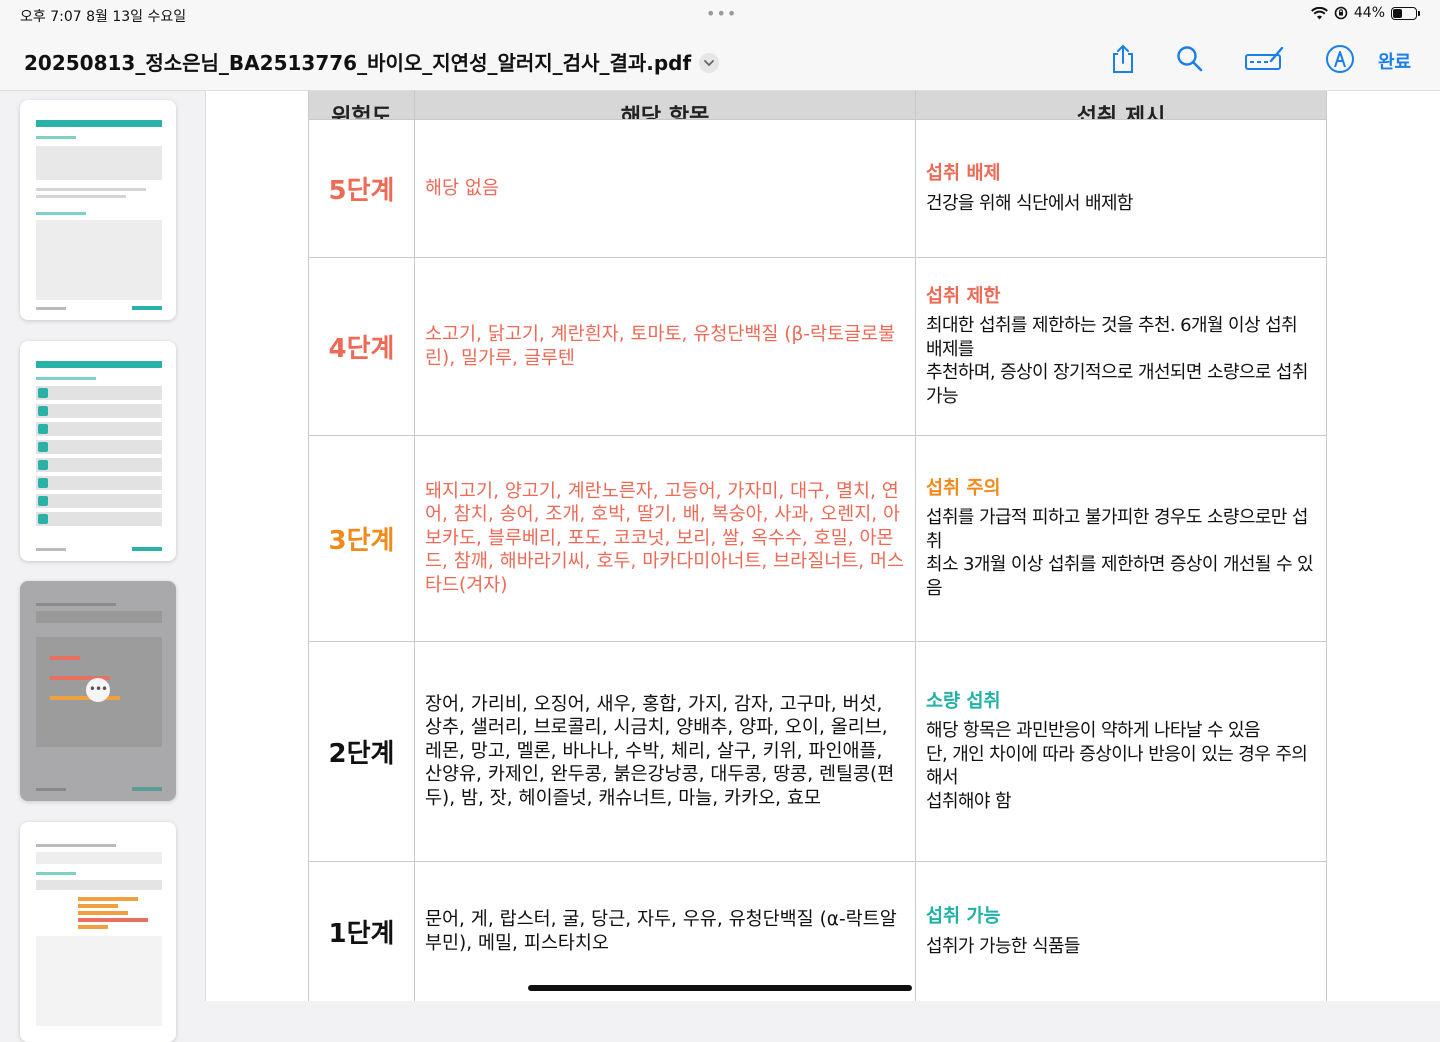  Describe the element at coordinates (720, 988) in the screenshot. I see `home-indicator` at that location.